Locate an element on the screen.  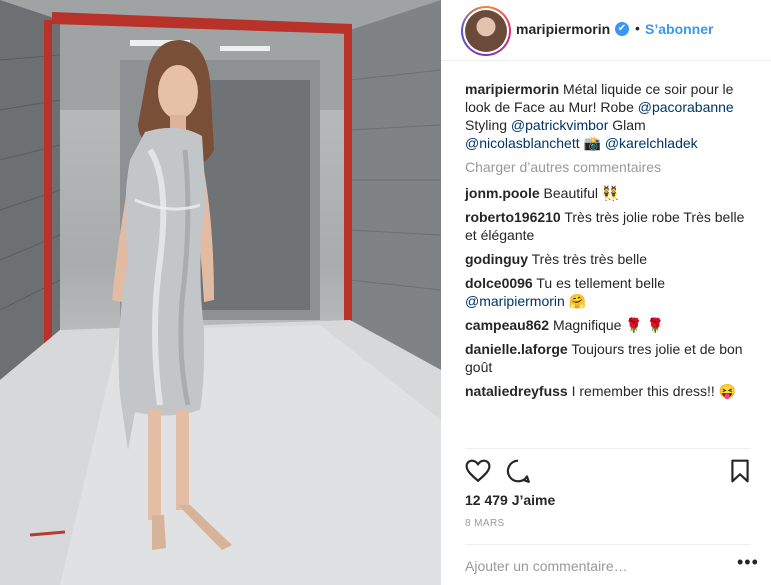
comment-mention: @maripiermorin is located at coordinates (515, 301).